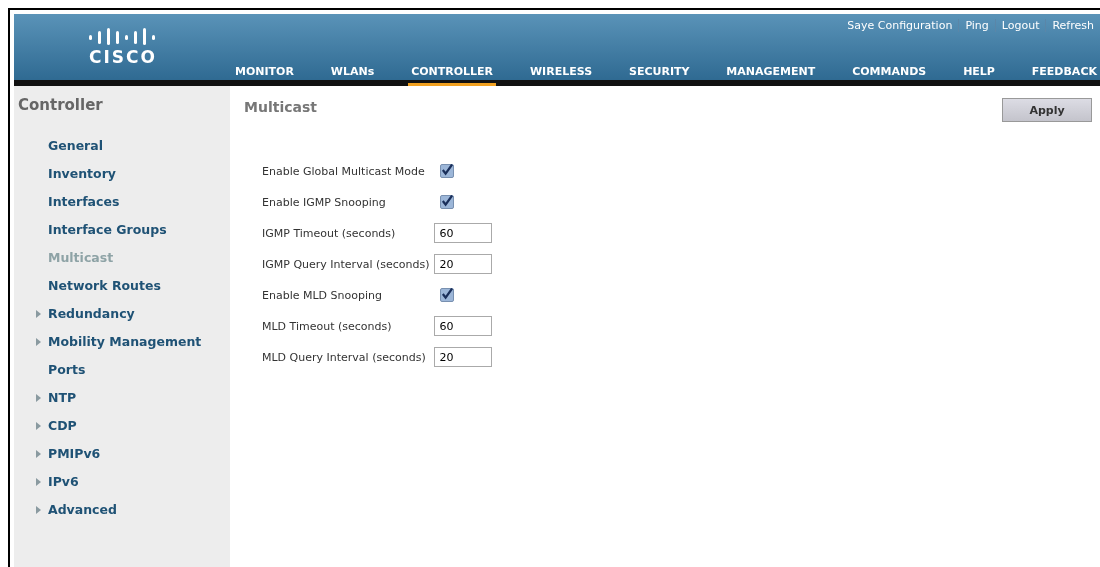  What do you see at coordinates (84, 201) in the screenshot?
I see `sidebar-item: Interfaces` at bounding box center [84, 201].